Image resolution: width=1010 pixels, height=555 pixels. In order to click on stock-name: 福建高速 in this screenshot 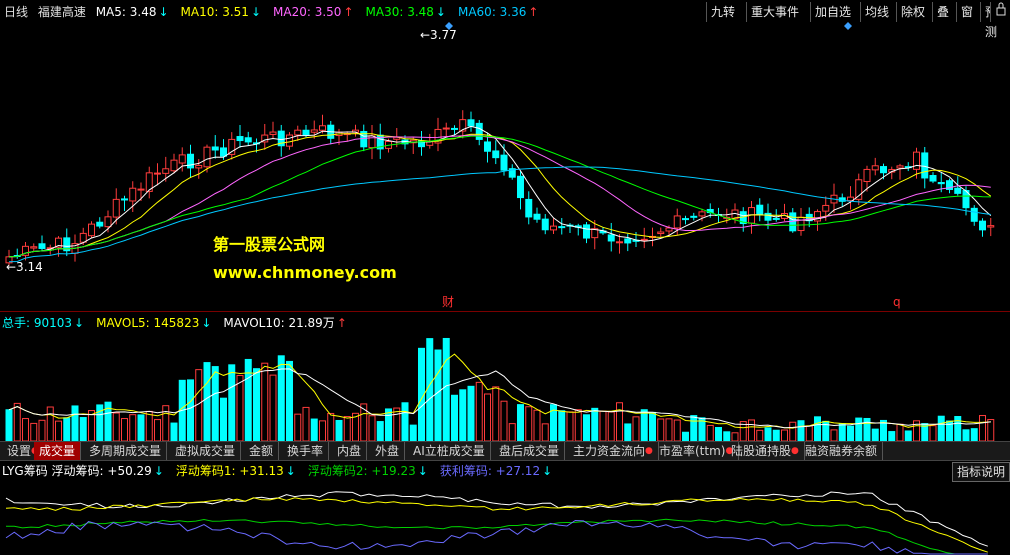, I will do `click(61, 12)`.